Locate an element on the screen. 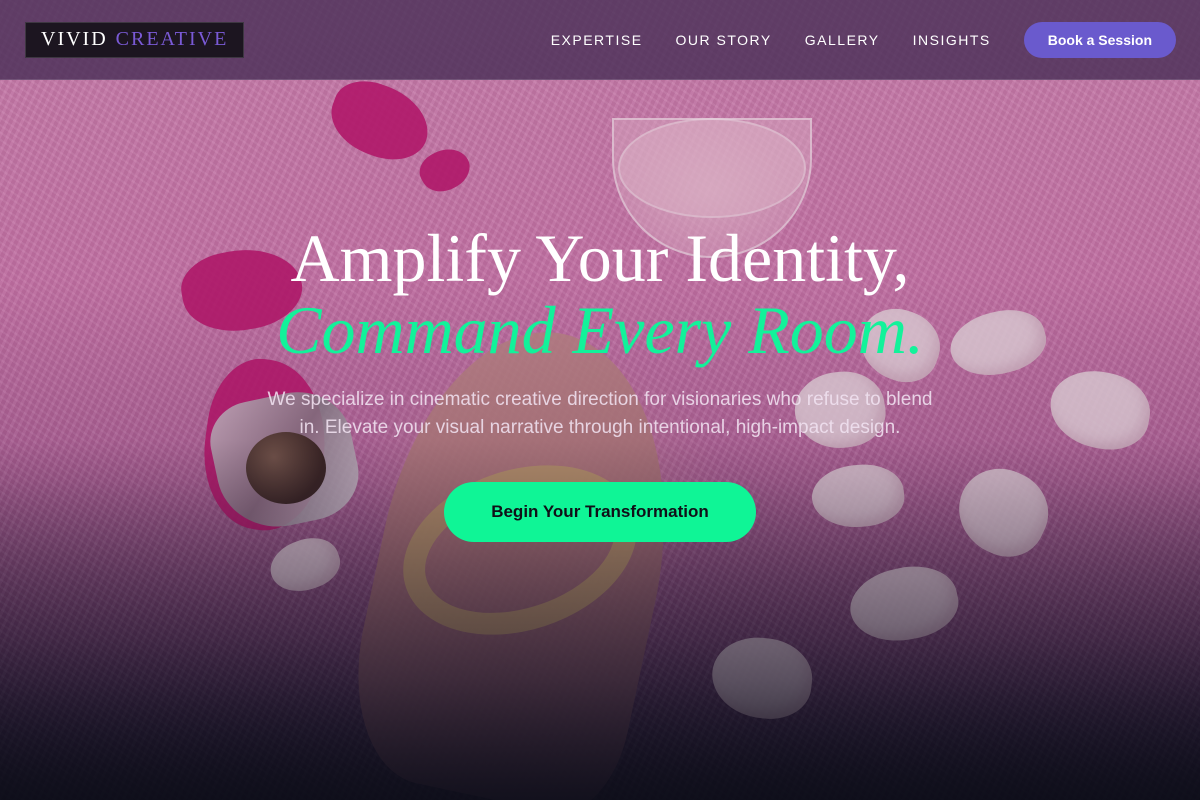 This screenshot has height=800, width=1200. book-session-button: Book a Session is located at coordinates (1099, 39).